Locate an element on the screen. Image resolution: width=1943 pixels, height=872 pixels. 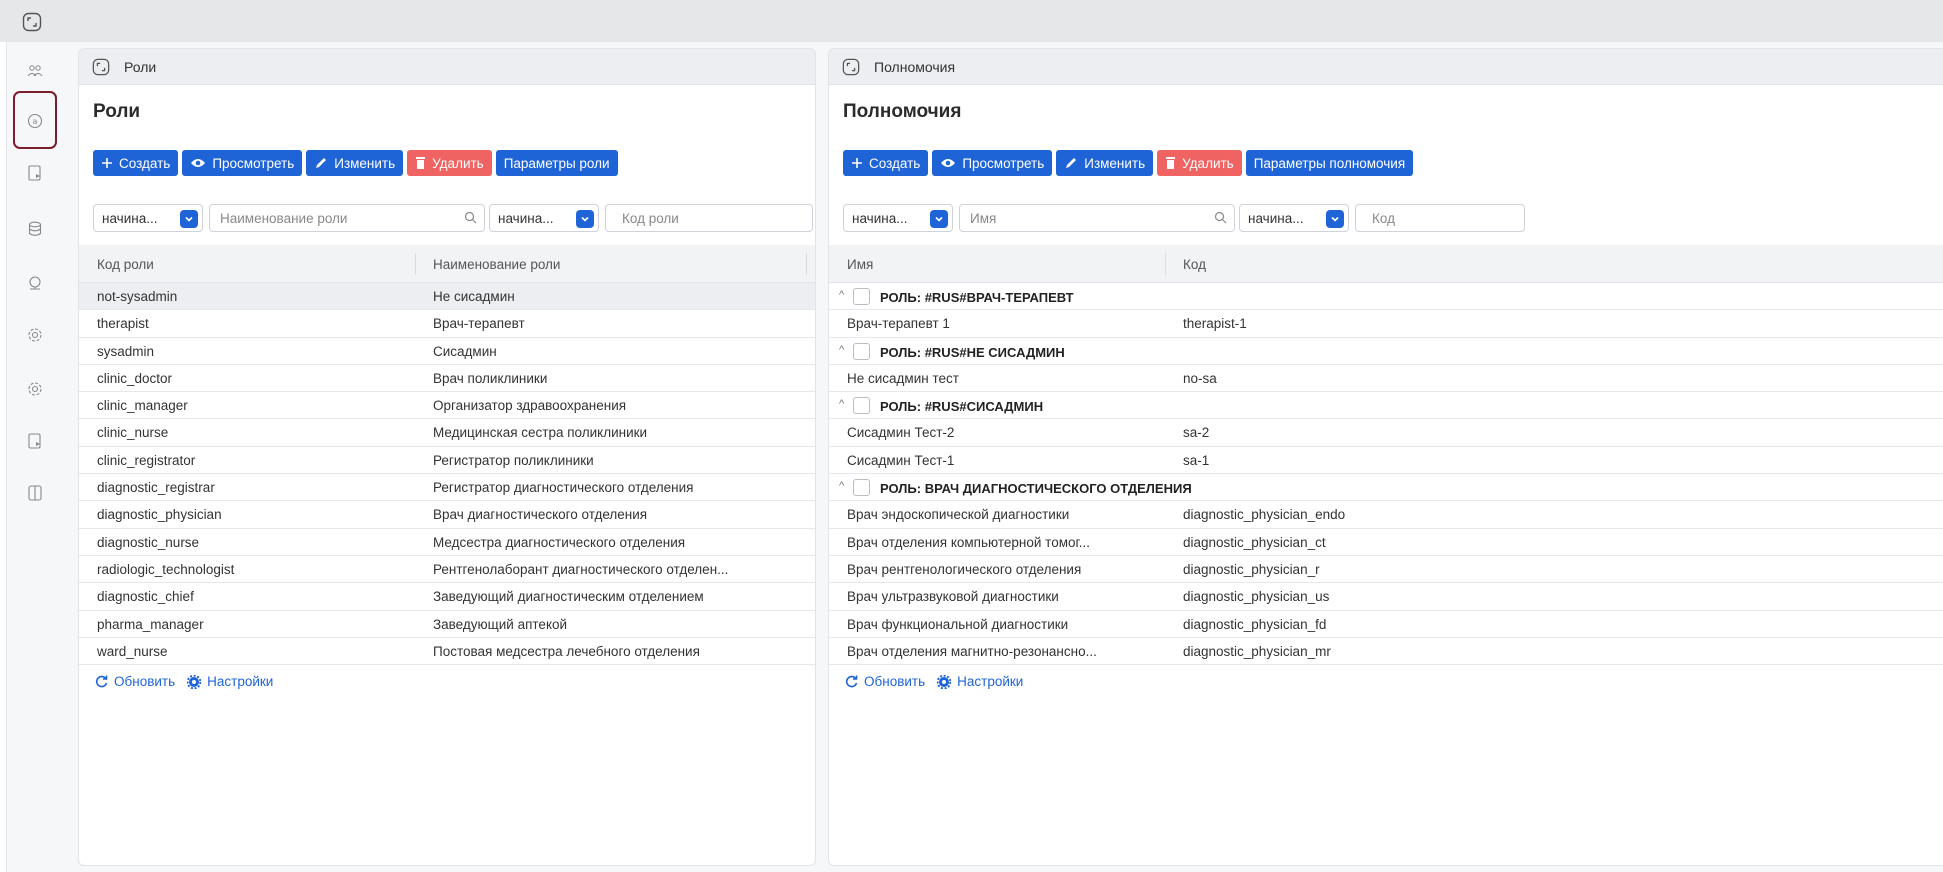
role-badge-icon: a is located at coordinates (35, 121).